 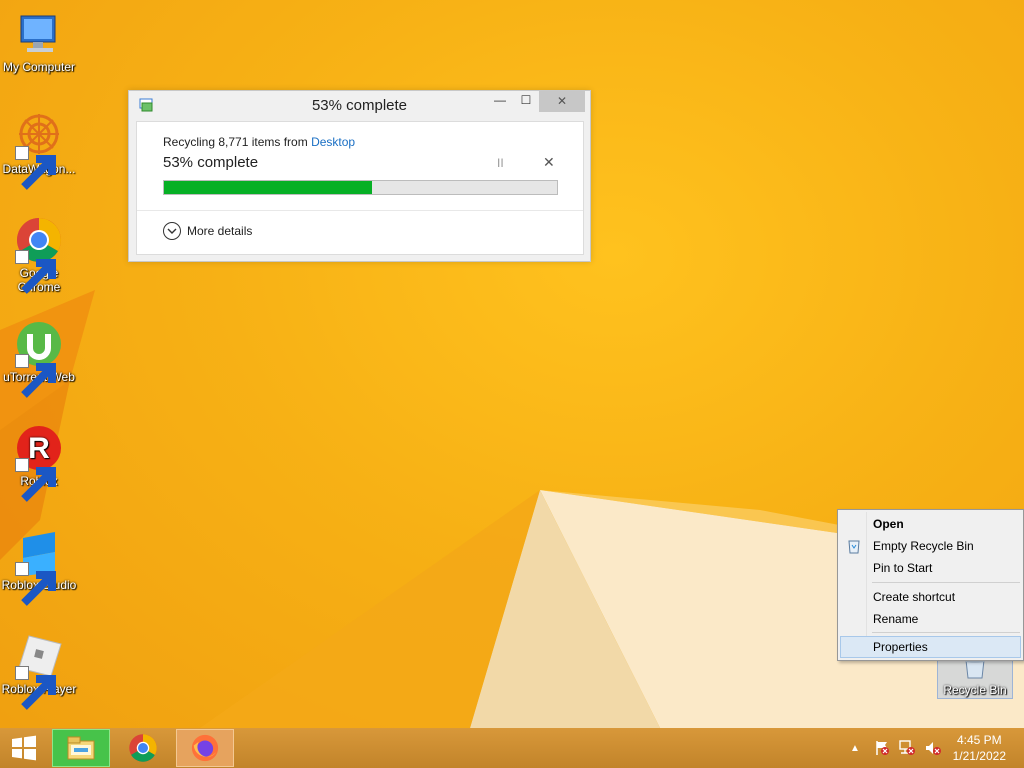 What do you see at coordinates (979, 740) in the screenshot?
I see `clock-time: 4:45 PM` at bounding box center [979, 740].